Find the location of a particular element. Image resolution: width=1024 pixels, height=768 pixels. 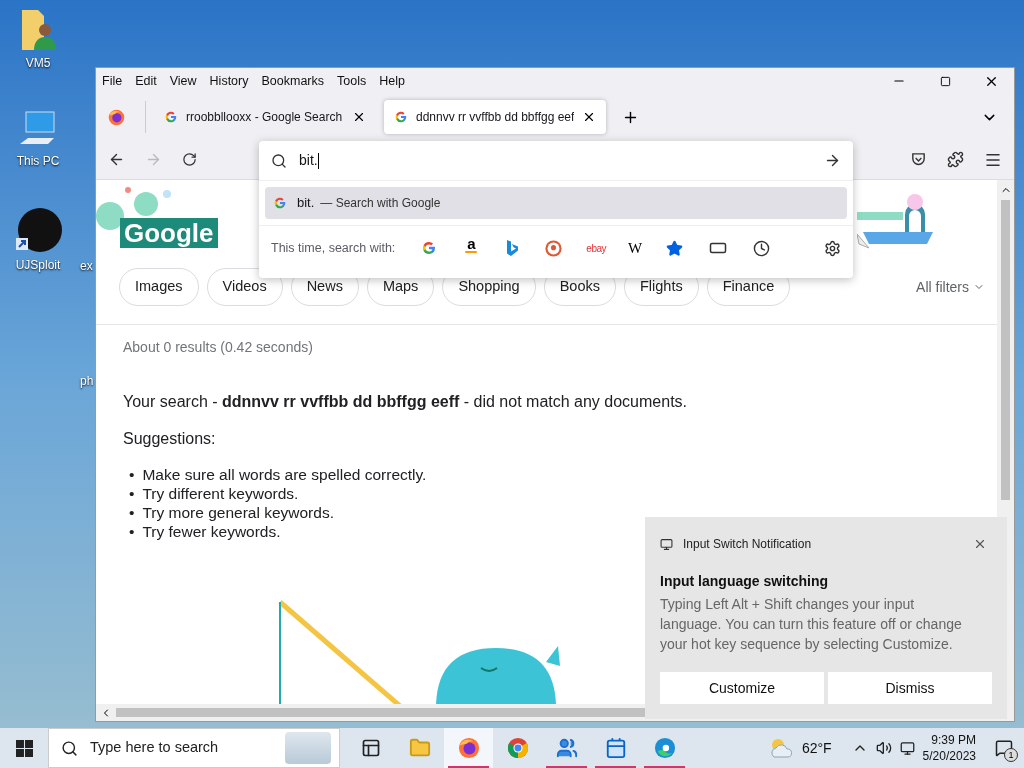

no-match-message: Your search - ddnnvv rr vvffbb dd bbffgg eeff - did not match any documents. is located at coordinates (405, 402).